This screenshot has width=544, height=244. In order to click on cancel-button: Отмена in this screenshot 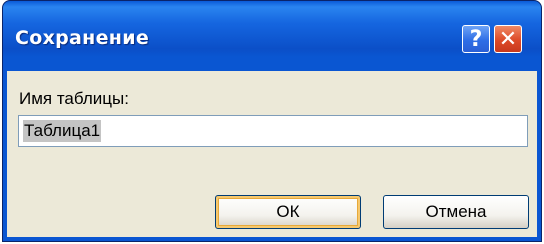, I will do `click(456, 212)`.